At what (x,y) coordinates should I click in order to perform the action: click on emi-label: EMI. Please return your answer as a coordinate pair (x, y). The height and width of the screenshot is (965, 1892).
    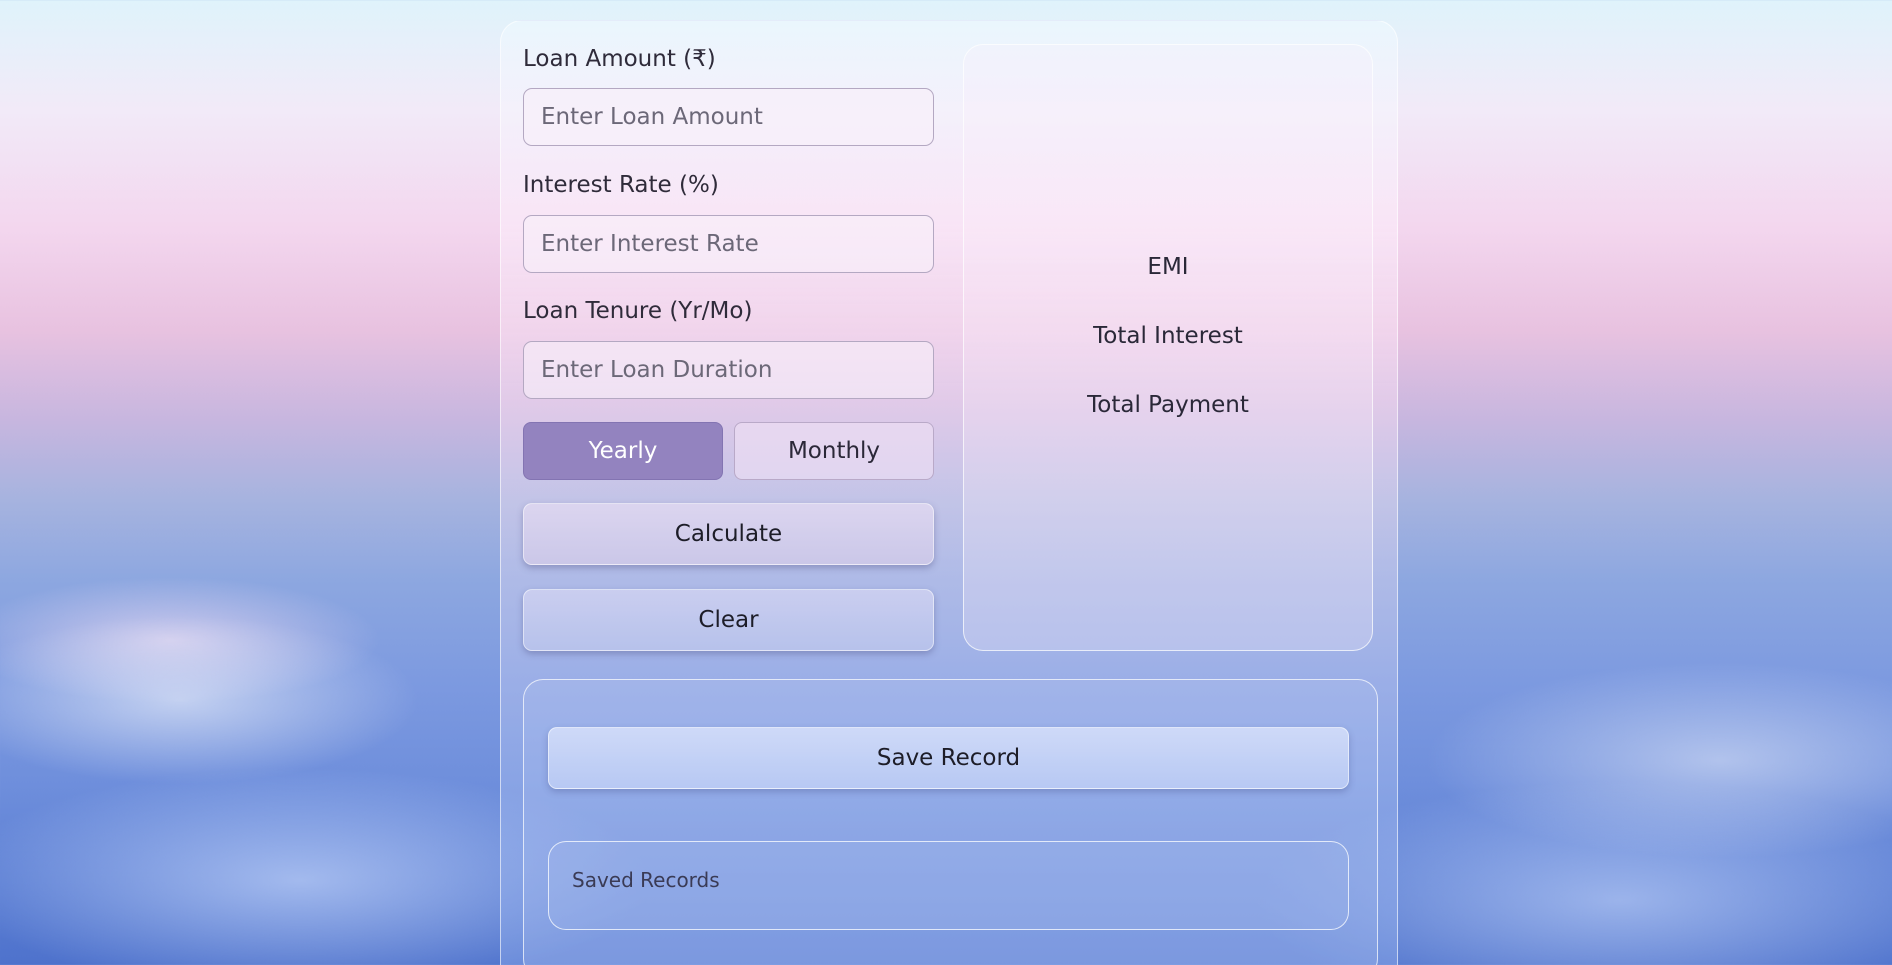
    Looking at the image, I should click on (1168, 267).